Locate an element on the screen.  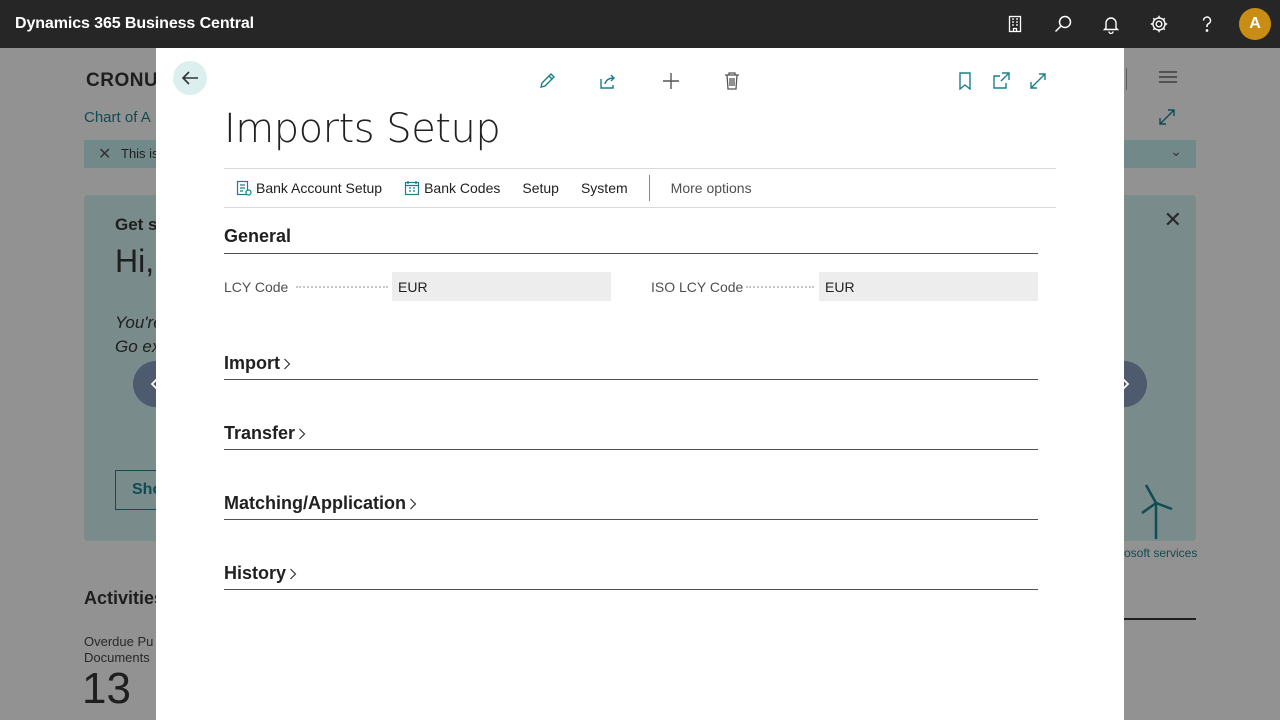
bank-account-setup-icon is located at coordinates (244, 188).